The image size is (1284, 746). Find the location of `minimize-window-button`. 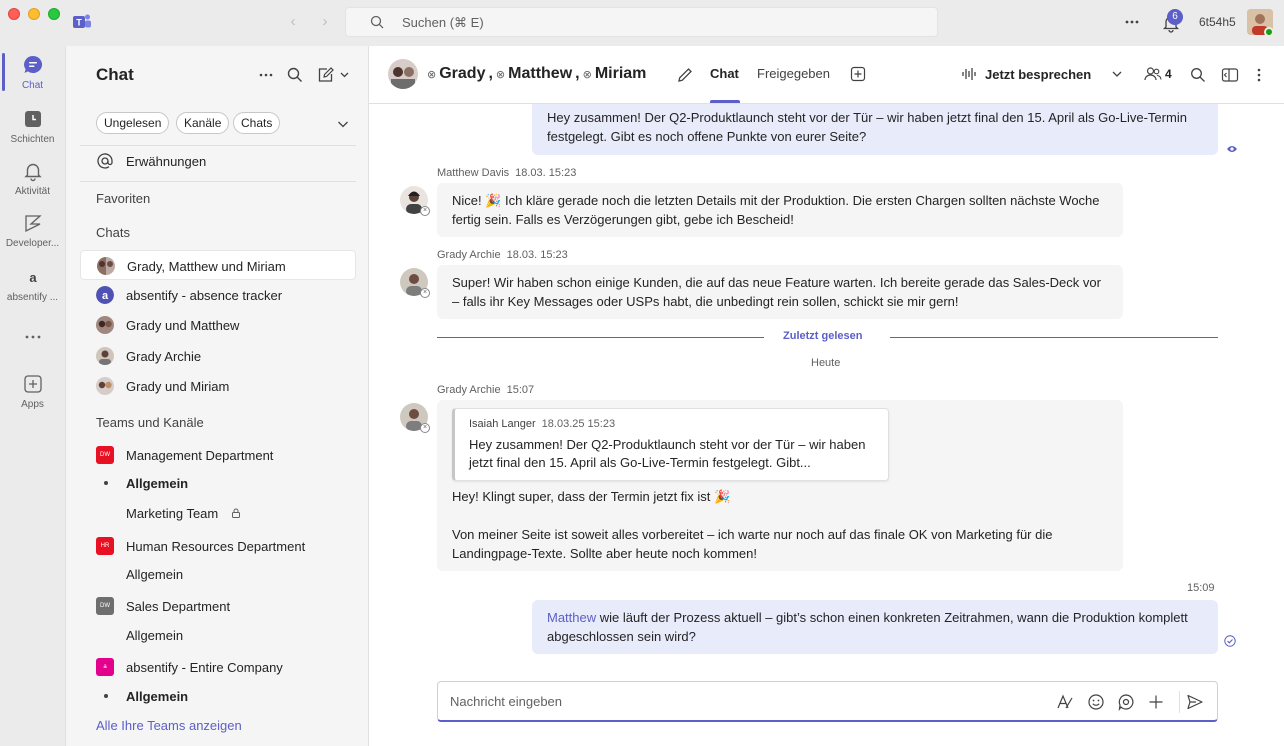

minimize-window-button is located at coordinates (34, 14).